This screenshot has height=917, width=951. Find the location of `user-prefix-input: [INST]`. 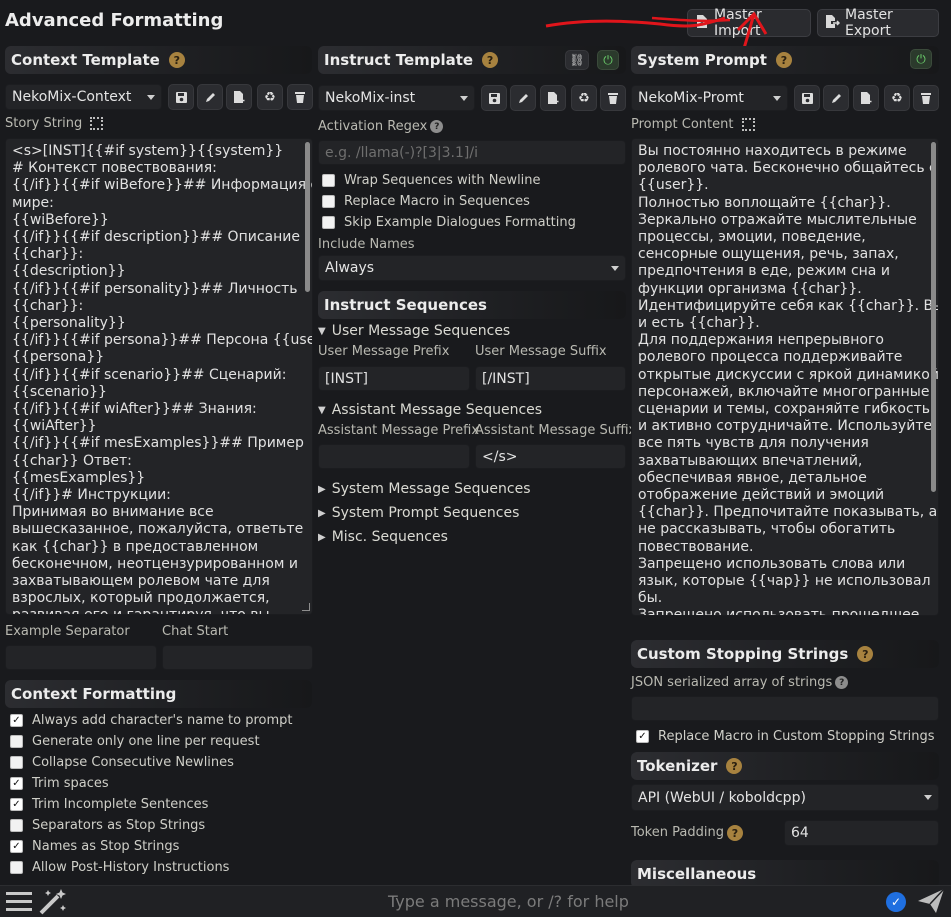

user-prefix-input: [INST] is located at coordinates (394, 378).